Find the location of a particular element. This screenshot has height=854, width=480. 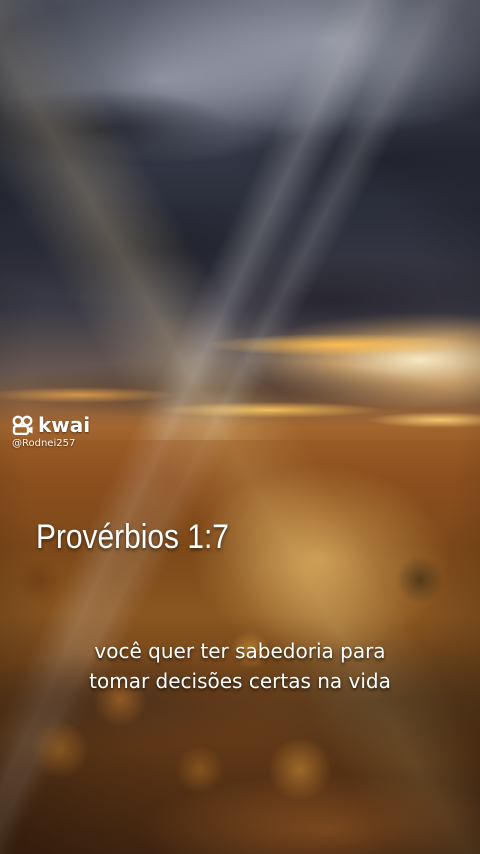

watermark-brand: kwai is located at coordinates (51, 425).